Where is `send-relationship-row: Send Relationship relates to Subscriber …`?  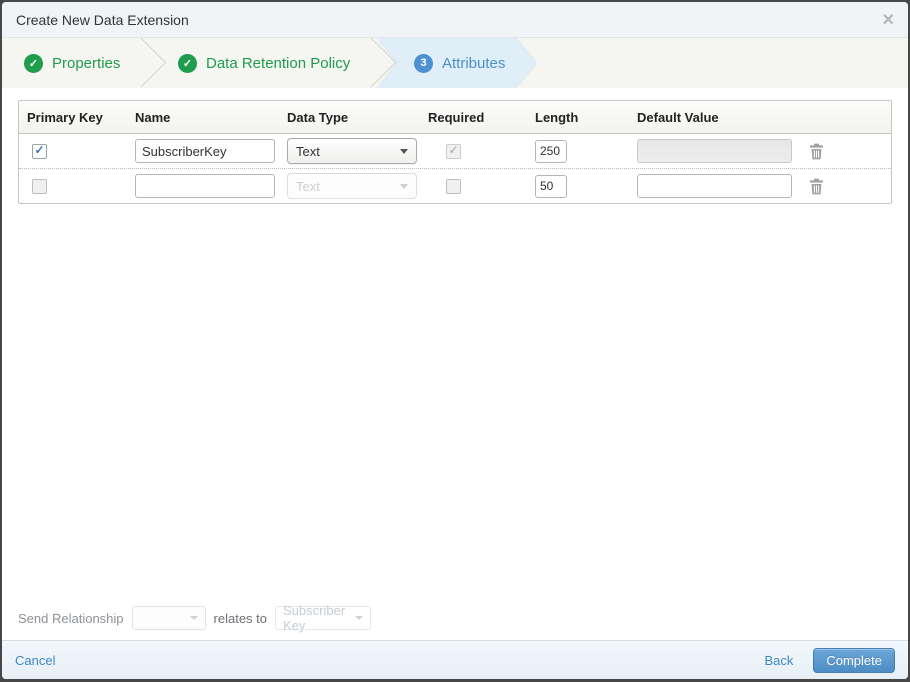
send-relationship-row: Send Relationship relates to Subscriber … is located at coordinates (195, 618).